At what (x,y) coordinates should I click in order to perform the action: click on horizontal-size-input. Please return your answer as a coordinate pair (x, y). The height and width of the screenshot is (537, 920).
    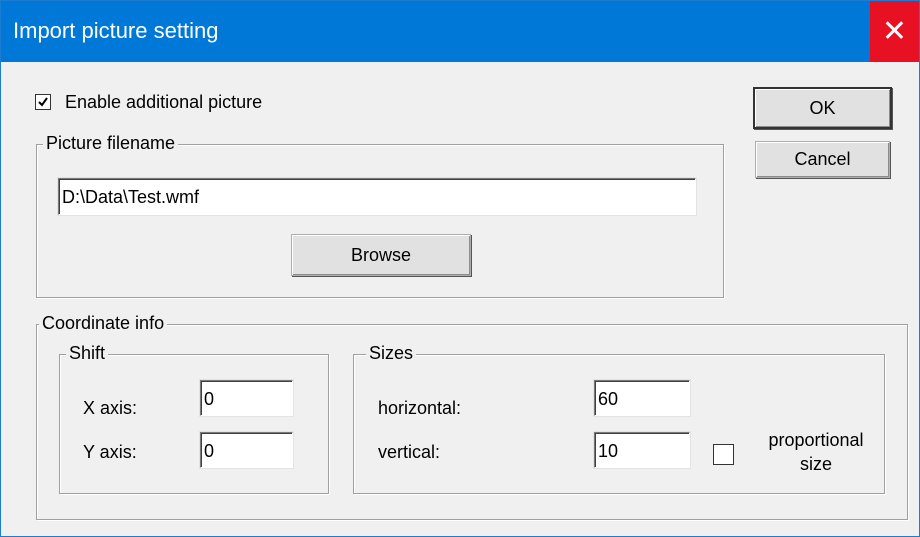
    Looking at the image, I should click on (642, 398).